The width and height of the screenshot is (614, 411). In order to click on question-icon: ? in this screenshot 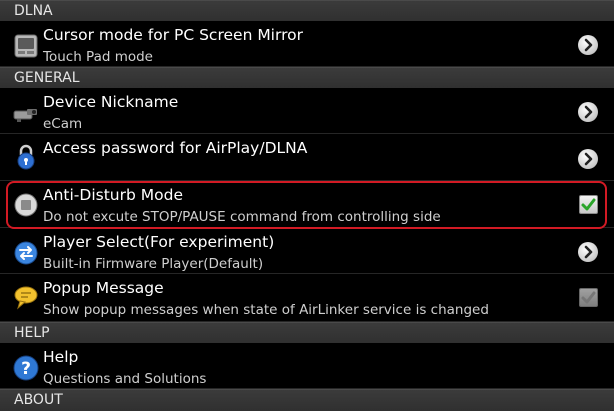, I will do `click(26, 368)`.